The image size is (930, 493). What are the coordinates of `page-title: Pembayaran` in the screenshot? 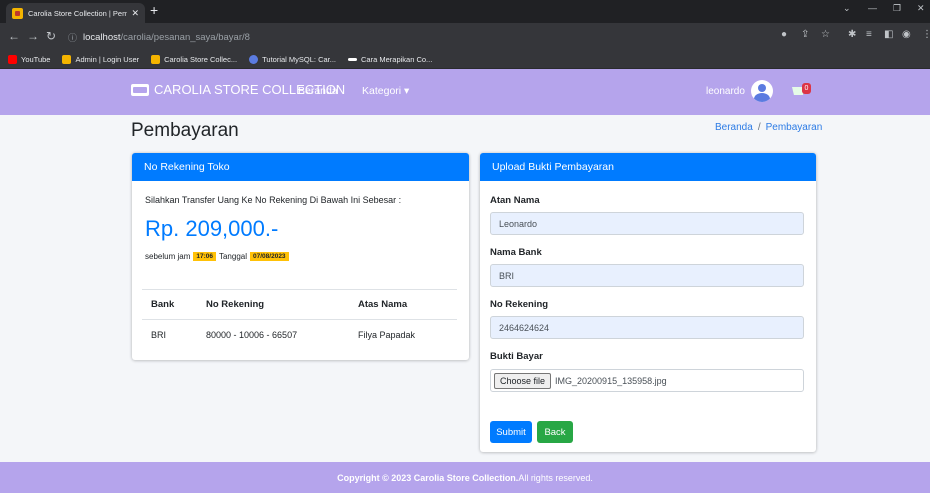 It's located at (185, 130).